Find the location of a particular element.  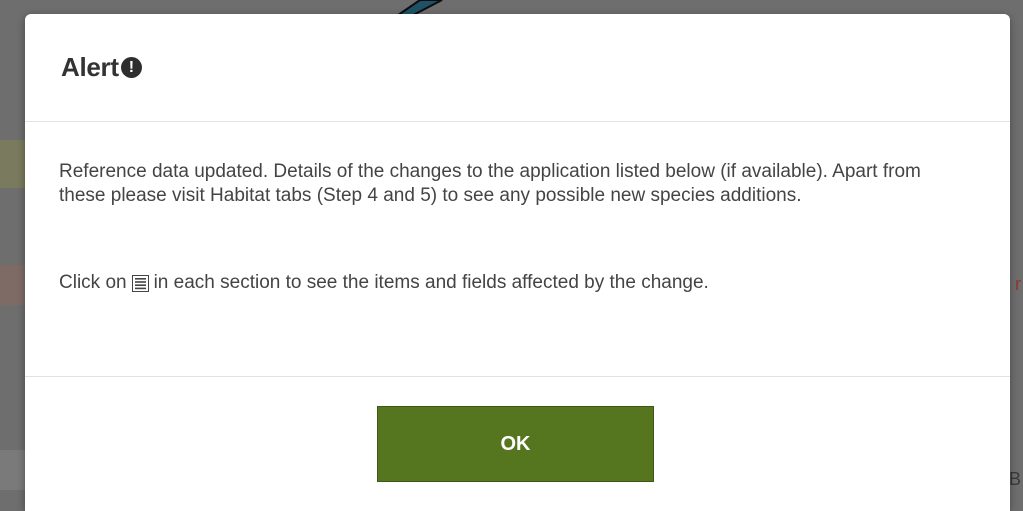

background-edge-text: r is located at coordinates (1018, 284).